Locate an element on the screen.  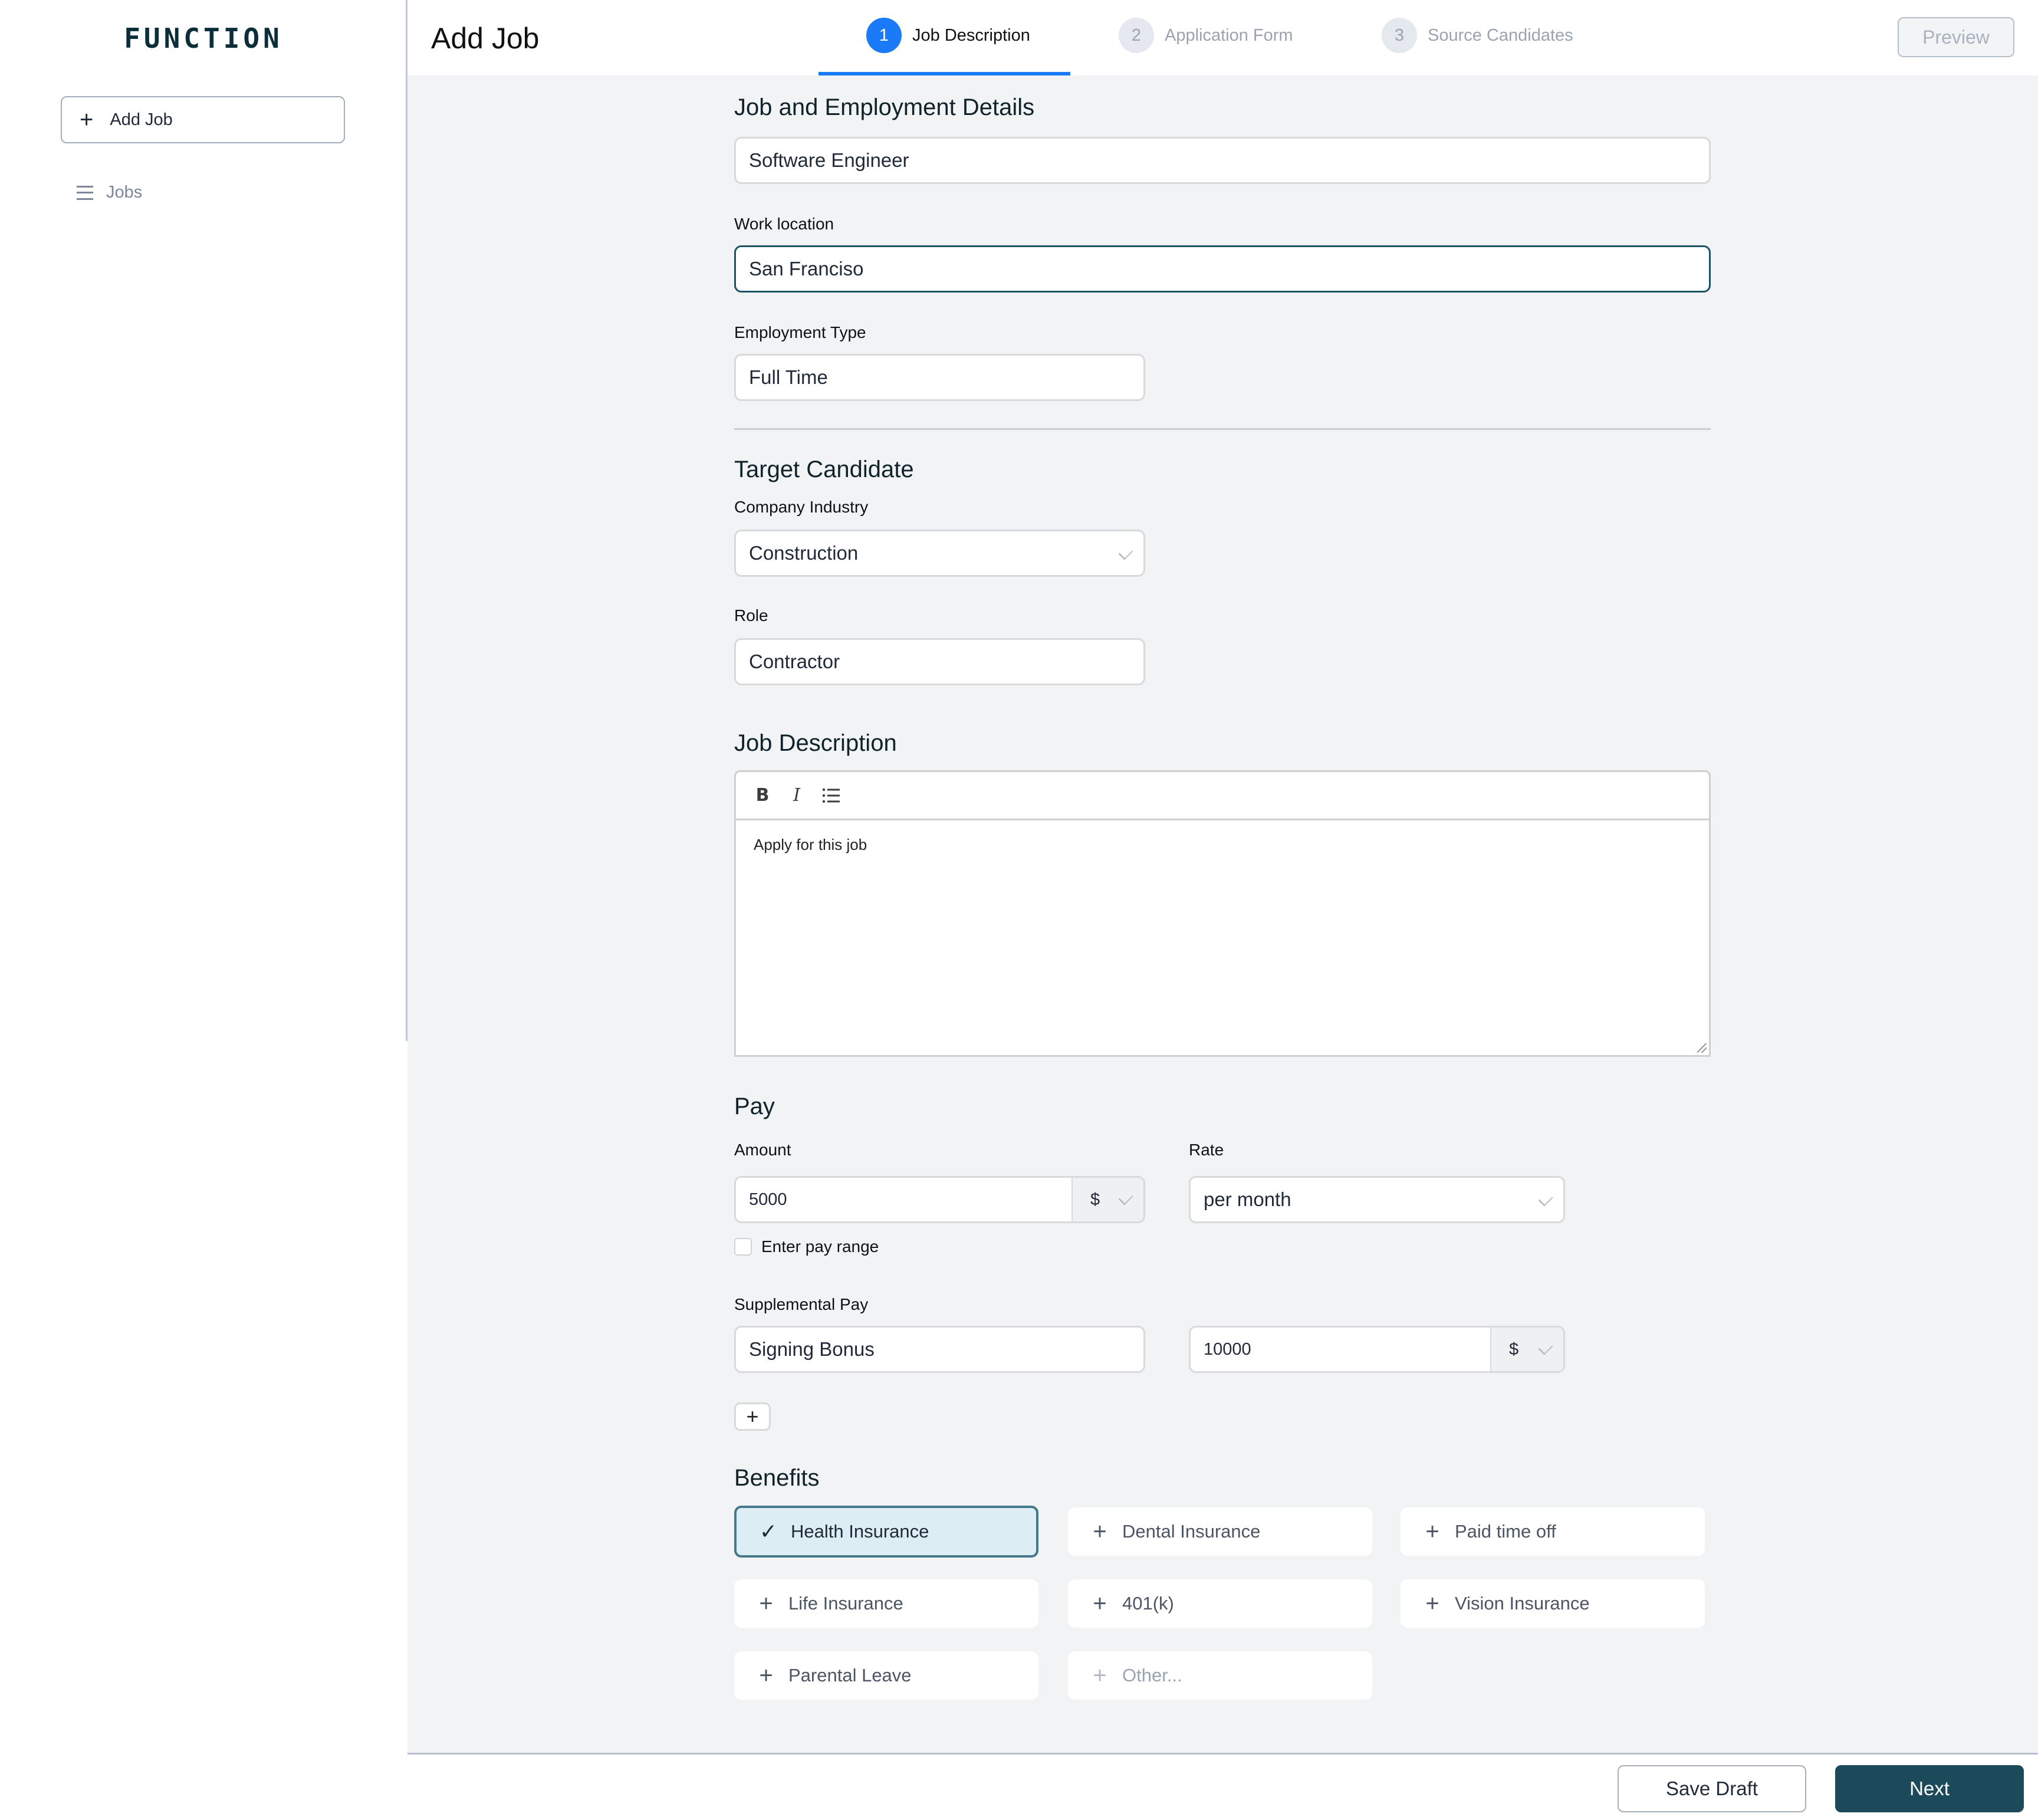
page-title: Add Job is located at coordinates (485, 38).